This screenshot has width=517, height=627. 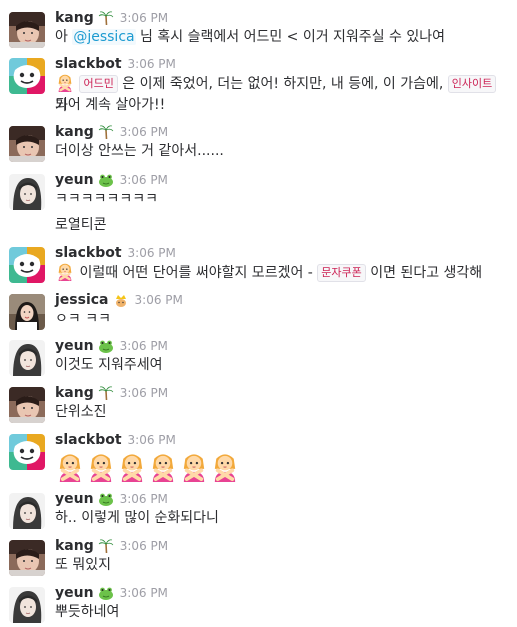 I want to click on inline-code: 어드민, so click(x=98, y=84).